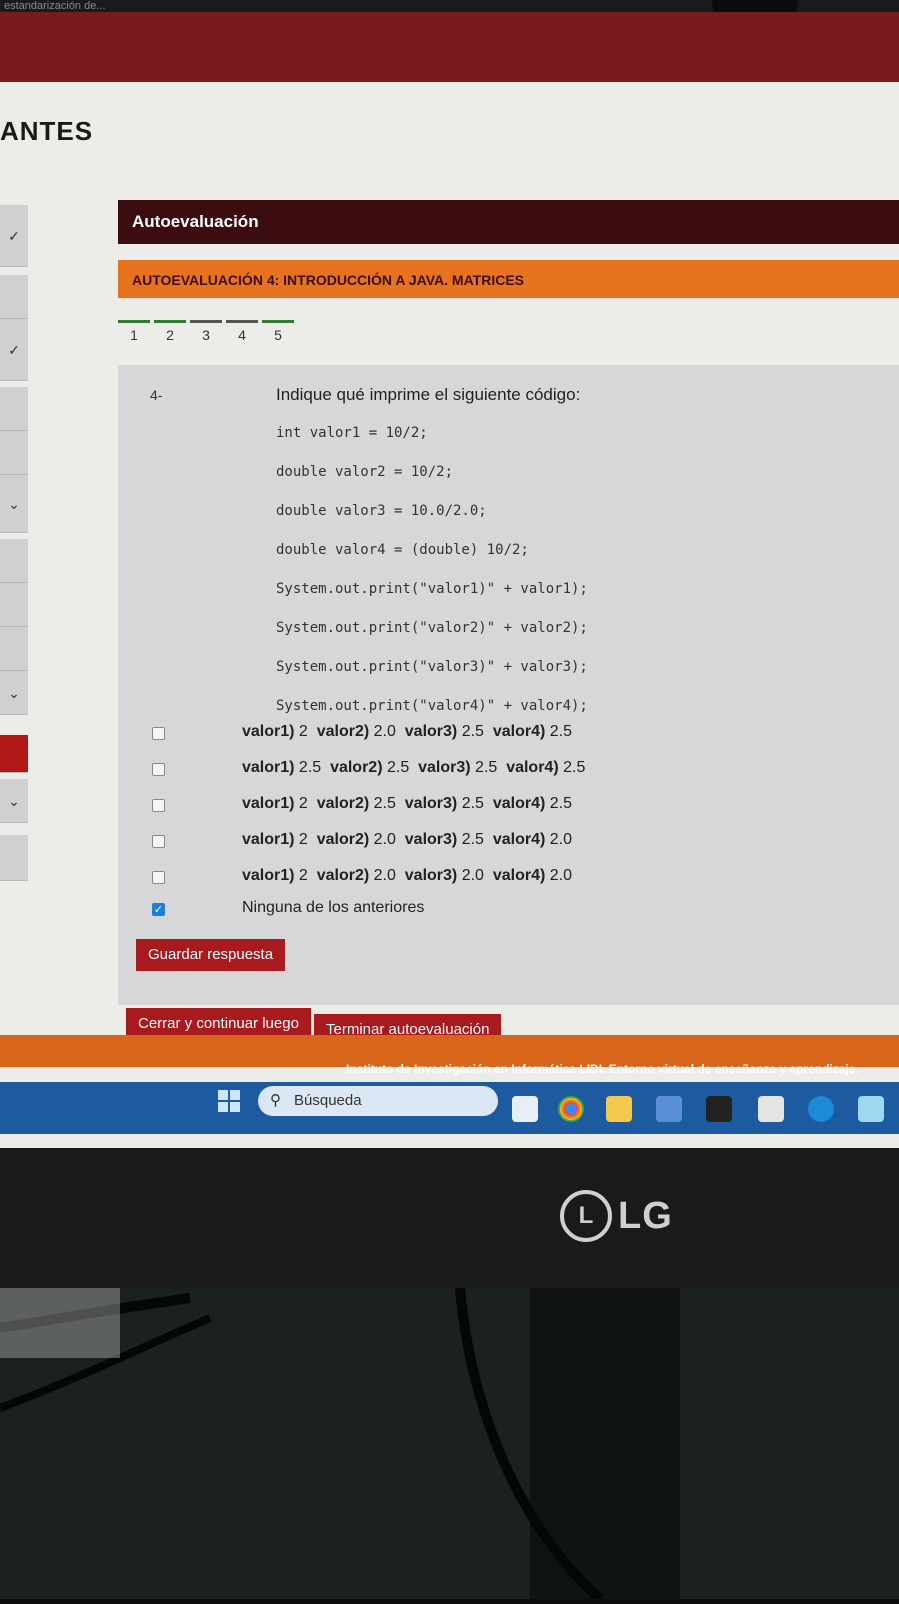  I want to click on page-link-3: 3, so click(206, 334).